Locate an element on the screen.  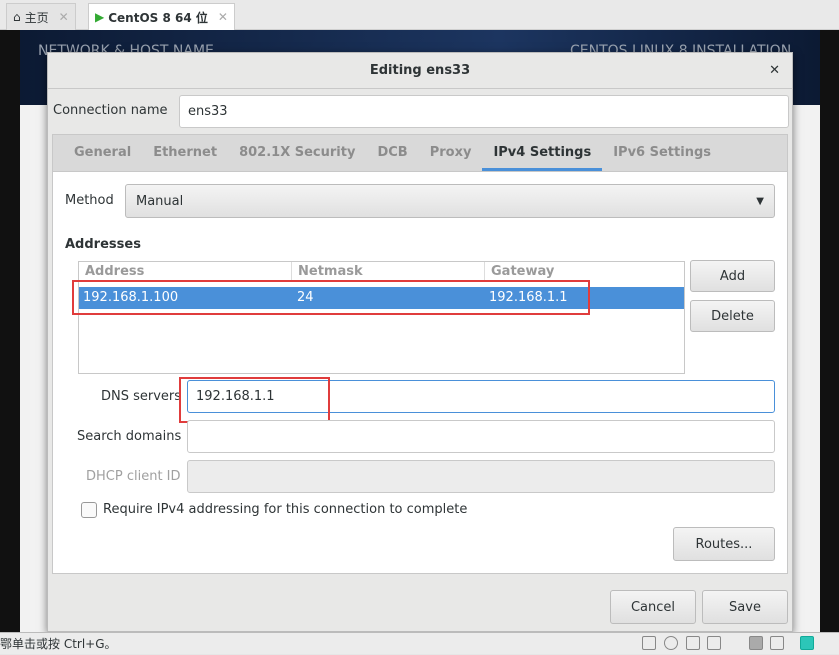
tab-centos-vm: ▶ CentOS 8 64 位 ✕ is located at coordinates (161, 16).